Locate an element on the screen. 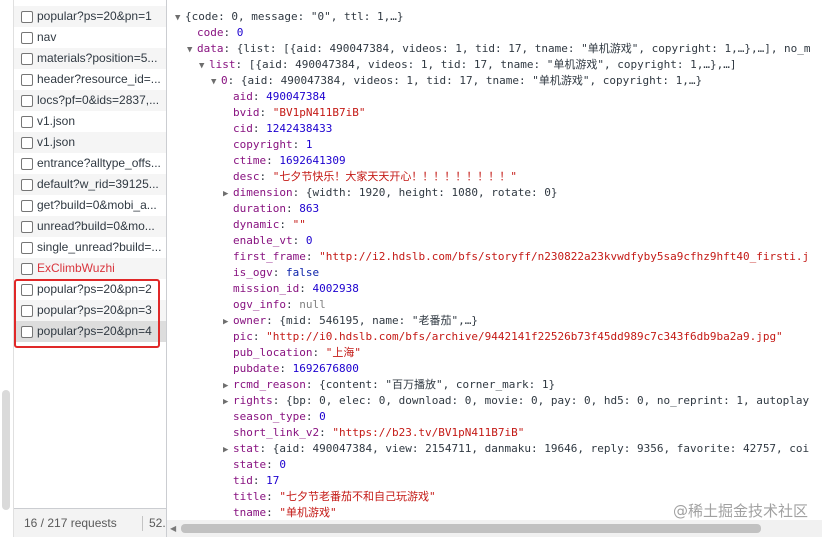 This screenshot has width=822, height=537. json-tree-line: is_ogv: false is located at coordinates (271, 273).